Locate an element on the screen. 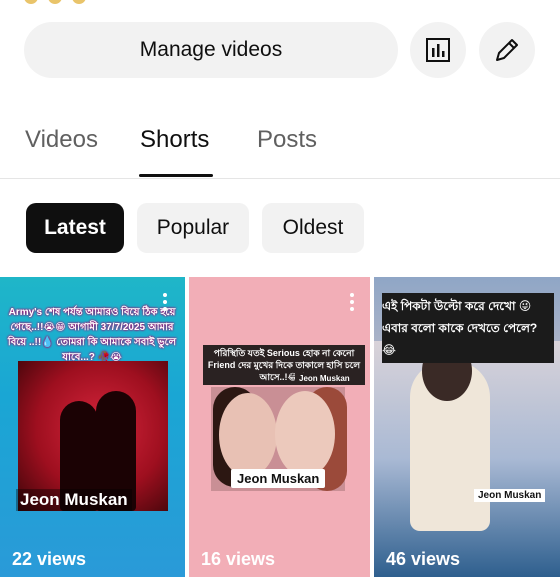 The width and height of the screenshot is (560, 577). chip-popular-label: Popular is located at coordinates (193, 227).